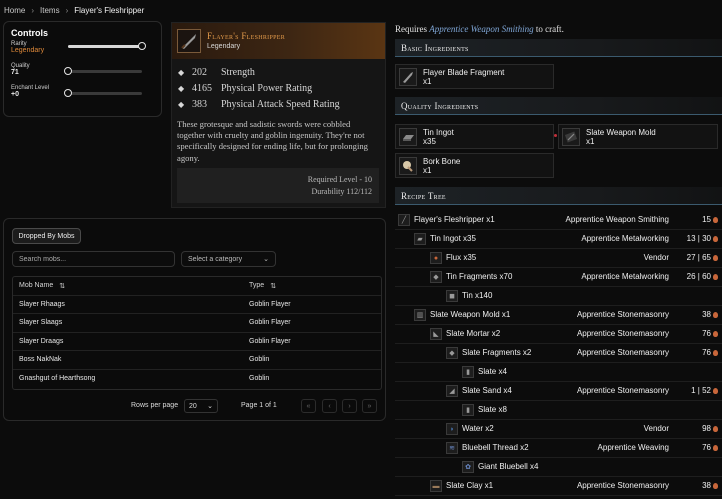  I want to click on table-row: Boss NakNak Goblin, so click(197, 360).